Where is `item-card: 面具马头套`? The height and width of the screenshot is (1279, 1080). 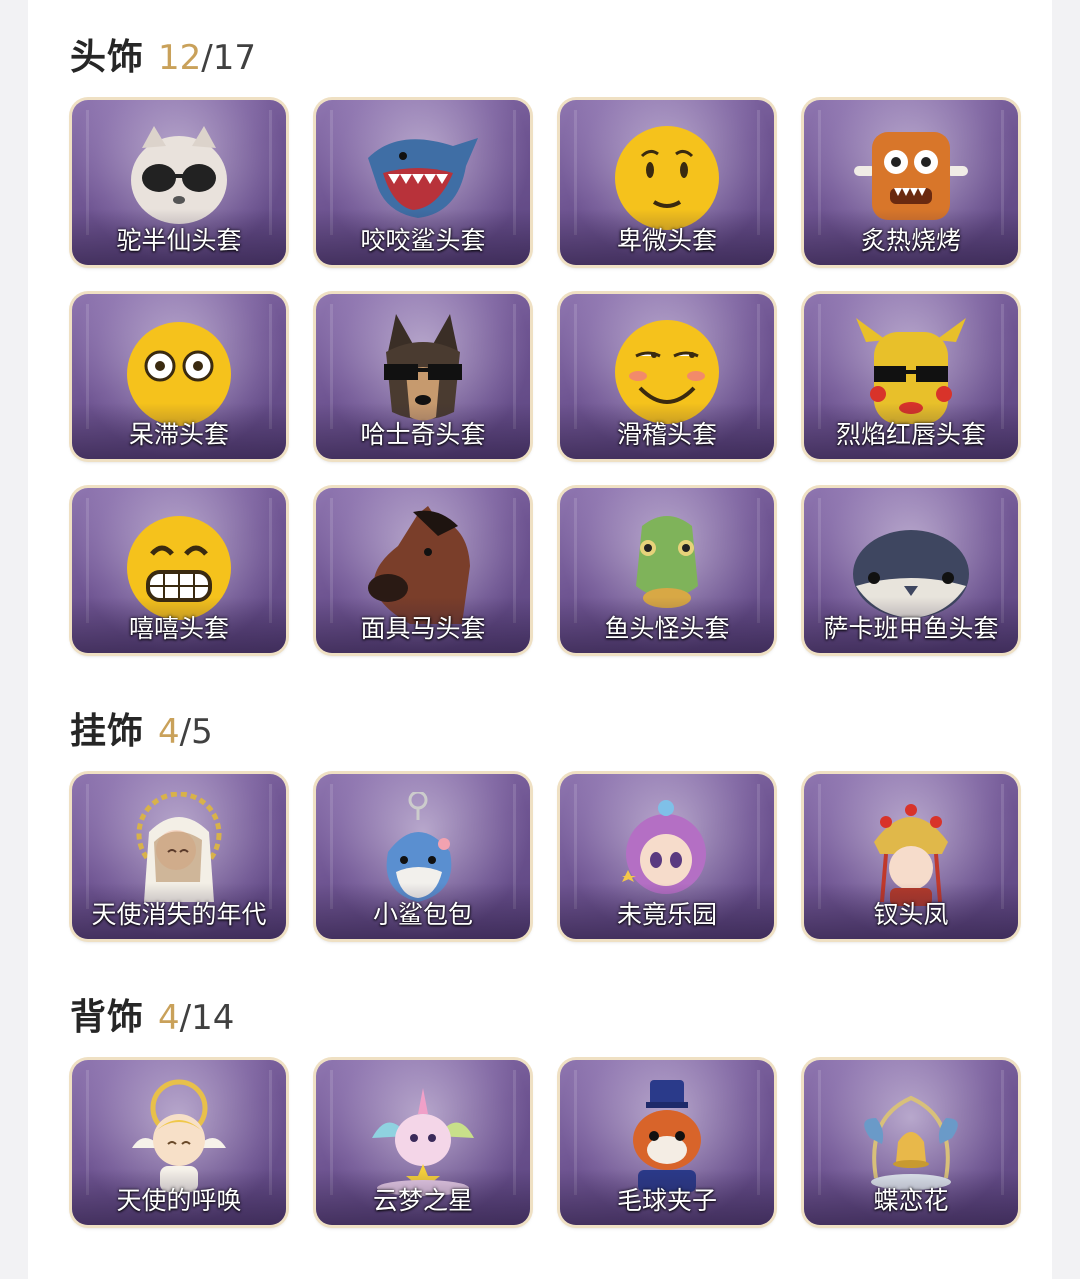 item-card: 面具马头套 is located at coordinates (423, 570).